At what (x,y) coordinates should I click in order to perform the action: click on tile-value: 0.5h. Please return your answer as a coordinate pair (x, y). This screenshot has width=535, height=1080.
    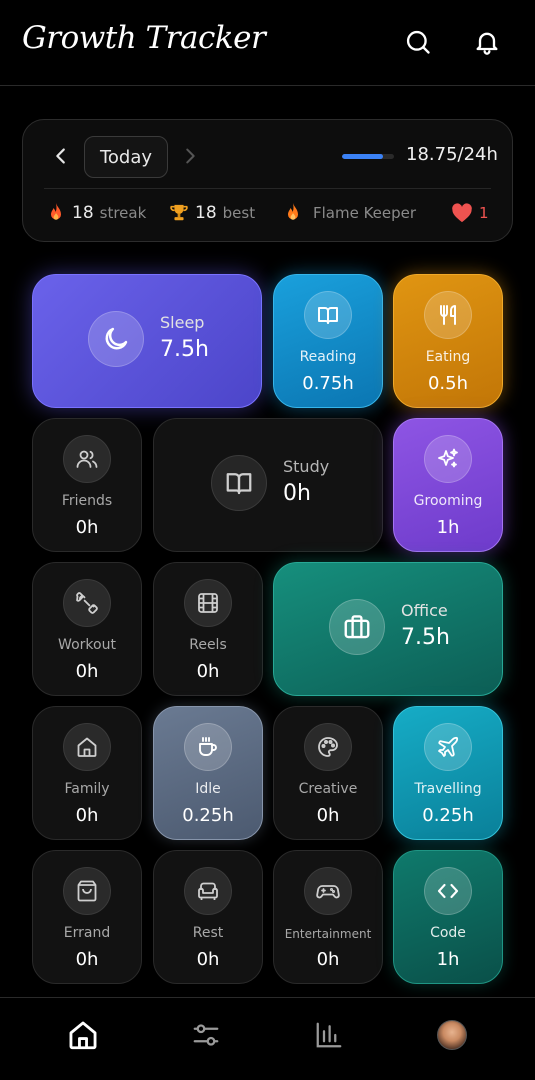
    Looking at the image, I should click on (448, 383).